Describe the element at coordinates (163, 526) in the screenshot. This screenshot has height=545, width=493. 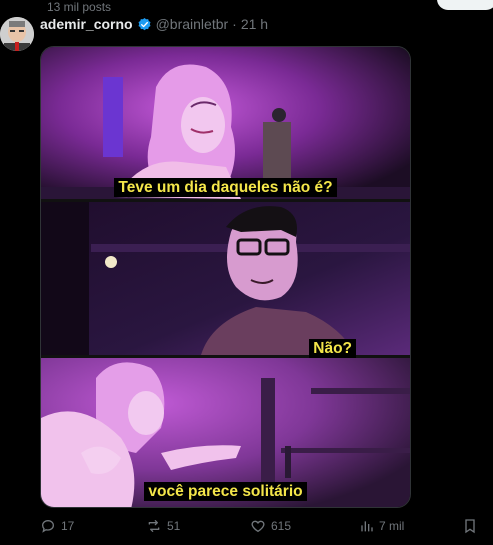
I see `repost-button: 51` at that location.